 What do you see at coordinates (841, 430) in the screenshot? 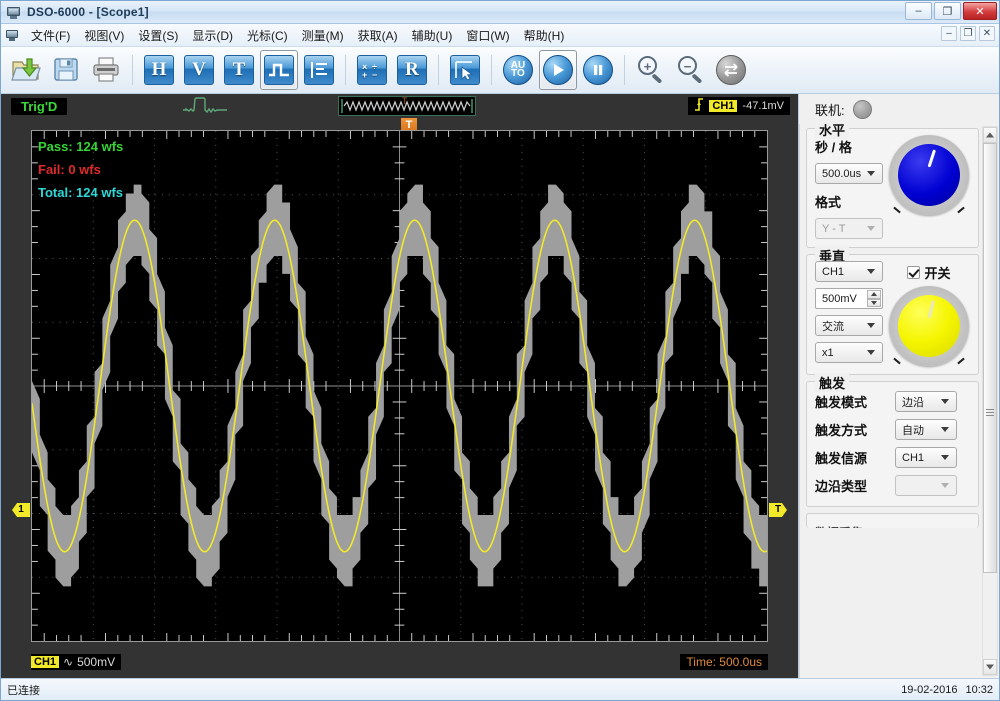
I see `trigger-sweep-label: 触发方式` at bounding box center [841, 430].